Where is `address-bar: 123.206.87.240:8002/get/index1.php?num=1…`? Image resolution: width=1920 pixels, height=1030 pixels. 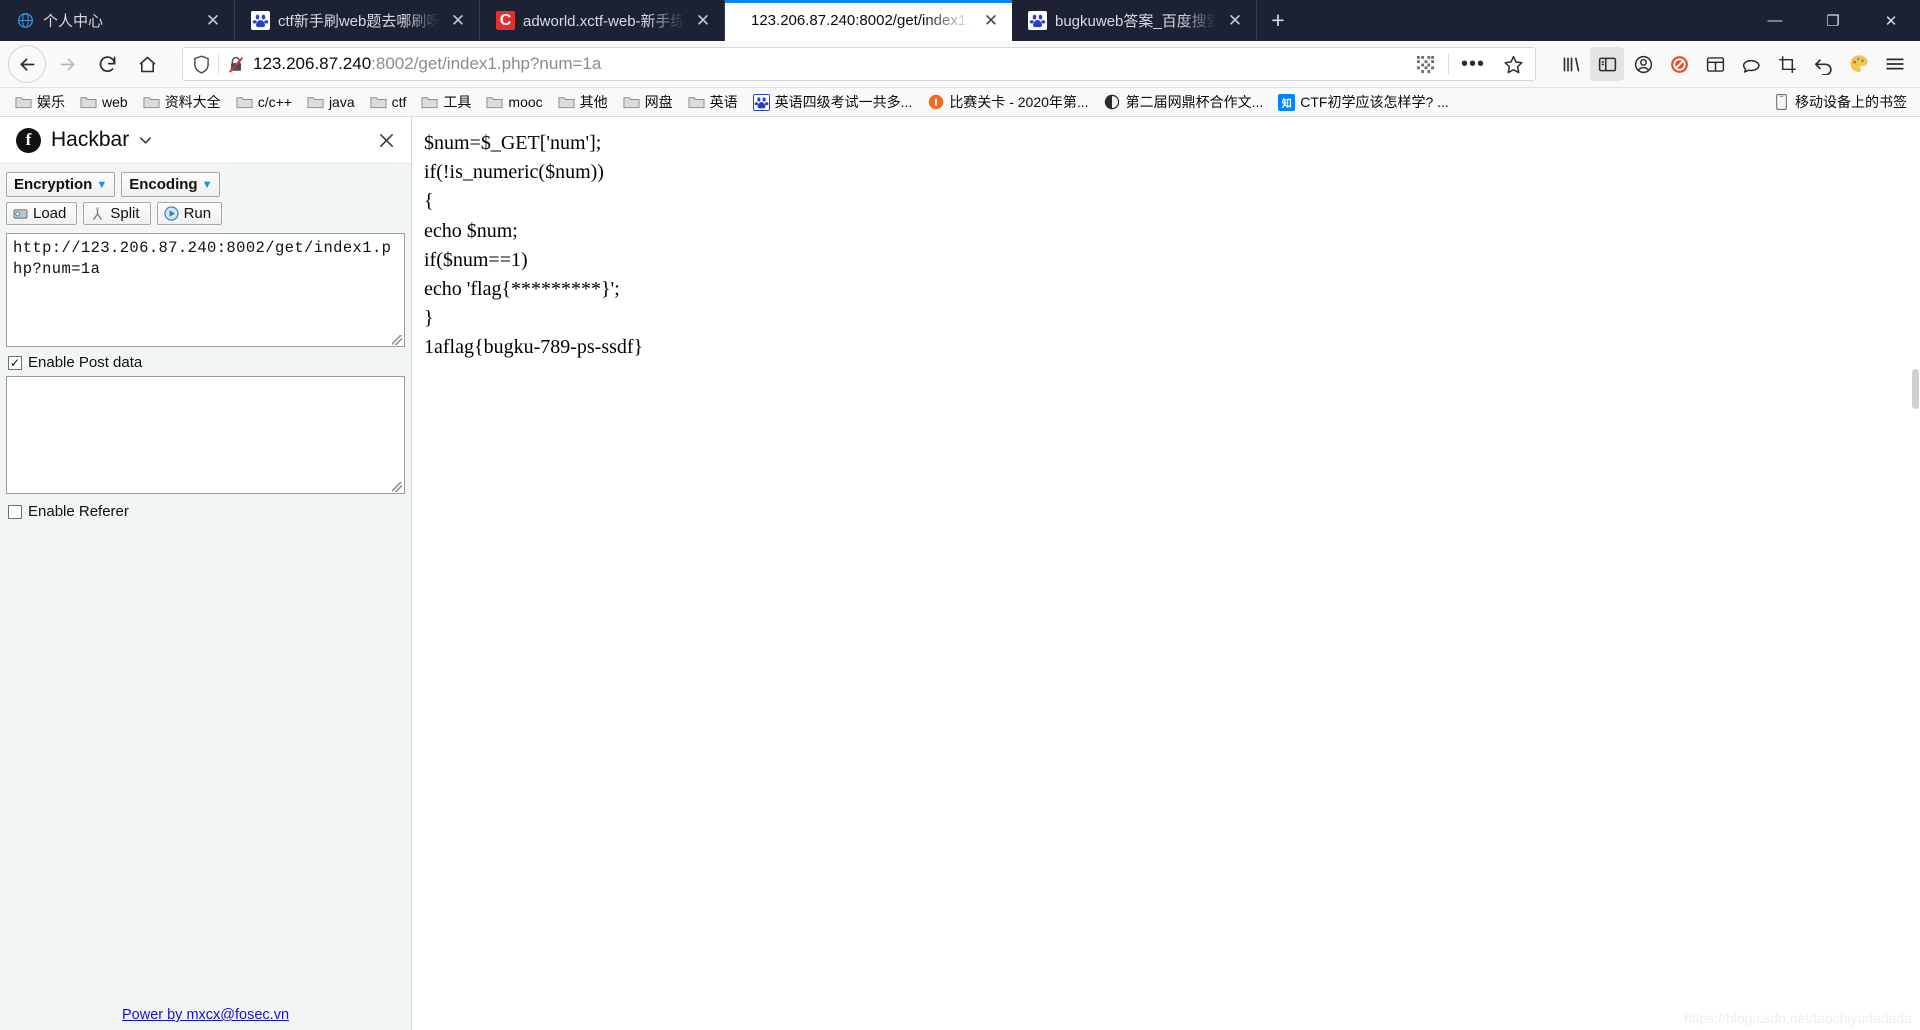
address-bar: 123.206.87.240:8002/get/index1.php?num=1… is located at coordinates (859, 64).